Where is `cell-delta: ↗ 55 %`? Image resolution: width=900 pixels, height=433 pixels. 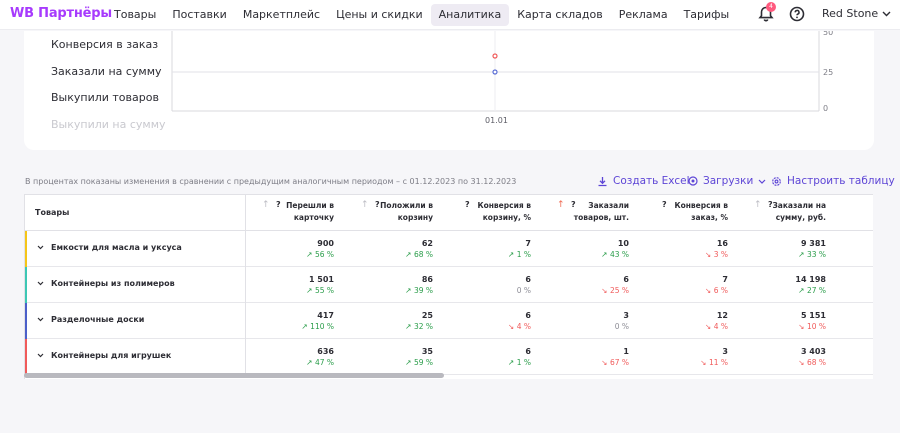
cell-delta: ↗ 55 % is located at coordinates (299, 290).